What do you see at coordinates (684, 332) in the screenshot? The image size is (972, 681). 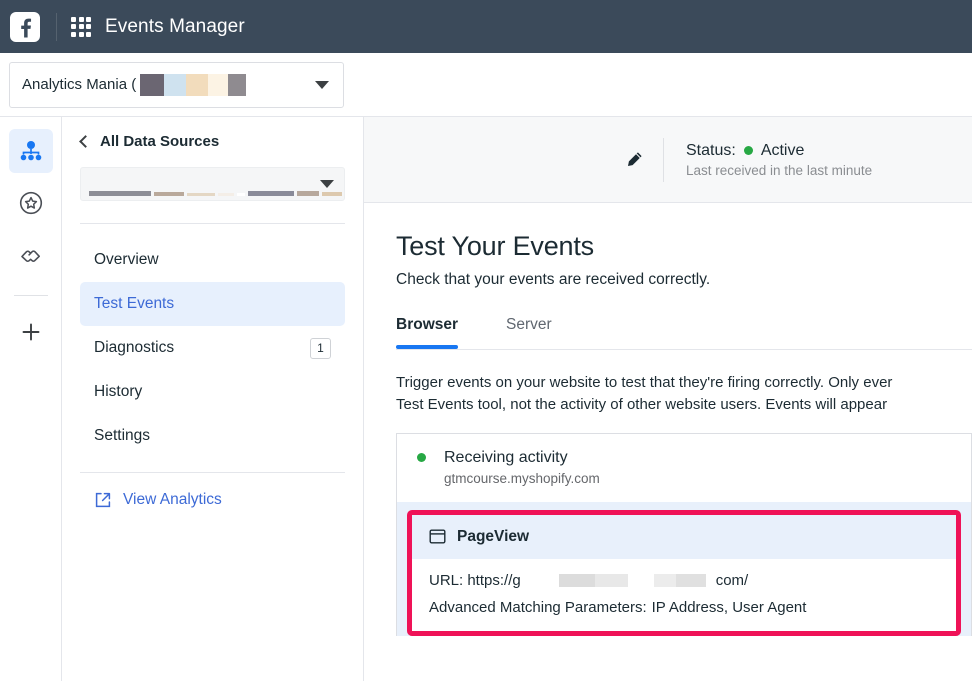 I see `tab-bar: Browser Server` at bounding box center [684, 332].